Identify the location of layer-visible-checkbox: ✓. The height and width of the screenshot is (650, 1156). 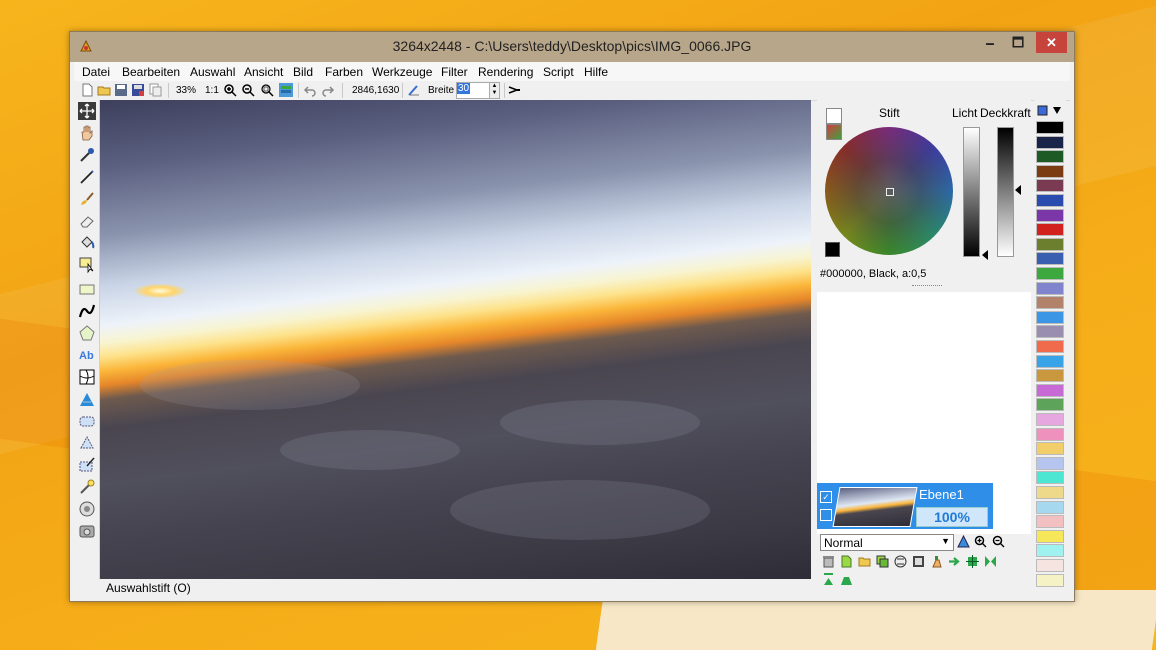
(826, 497).